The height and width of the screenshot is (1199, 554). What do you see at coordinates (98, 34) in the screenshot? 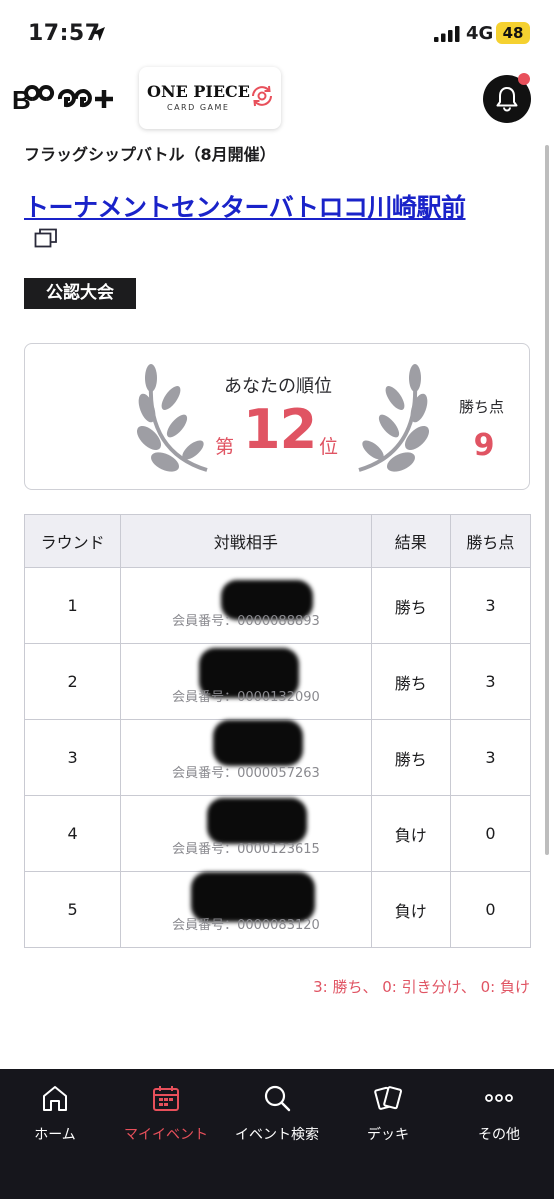
I see `location-arrow-icon` at bounding box center [98, 34].